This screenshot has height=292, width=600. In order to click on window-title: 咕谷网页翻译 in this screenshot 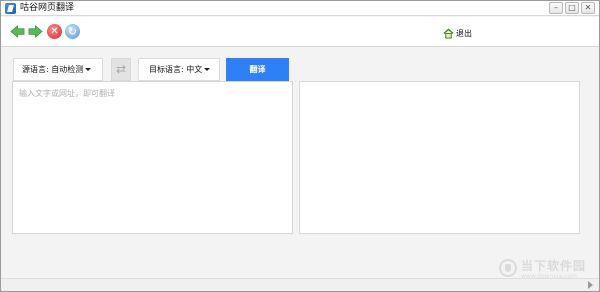, I will do `click(47, 8)`.